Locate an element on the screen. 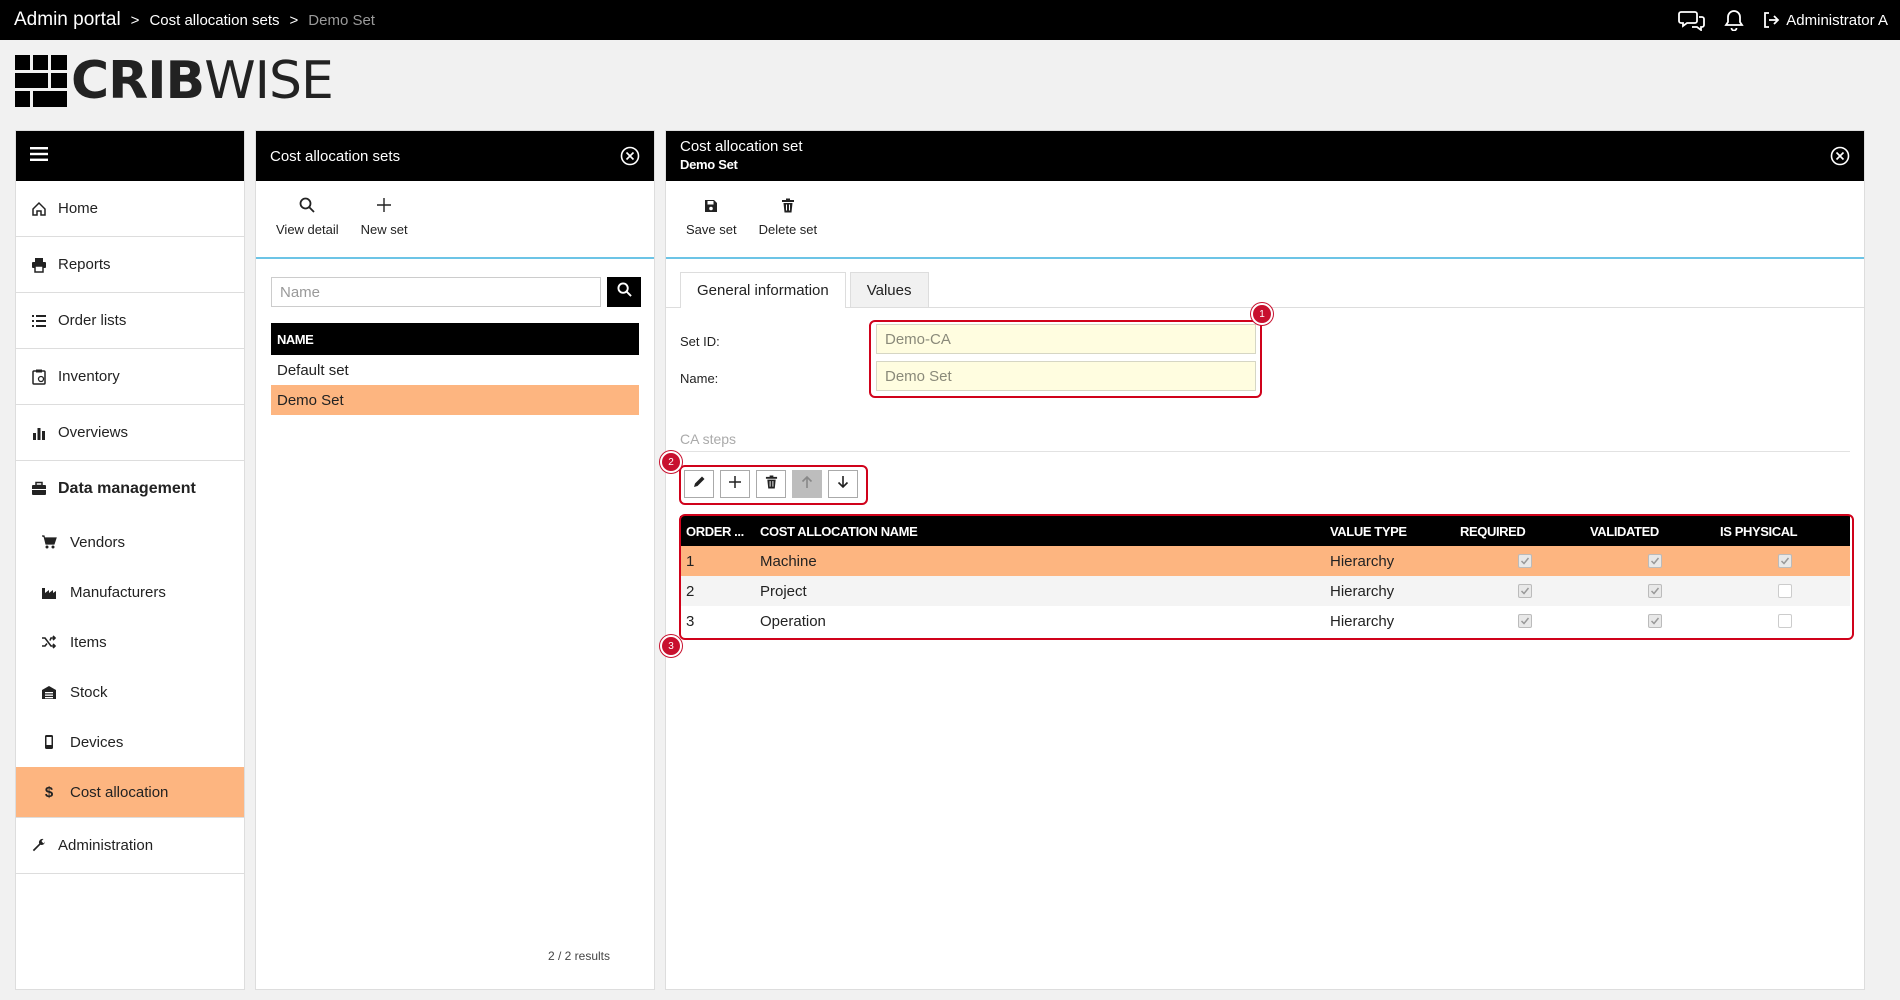  list-panel-header: Cost allocation sets is located at coordinates (455, 156).